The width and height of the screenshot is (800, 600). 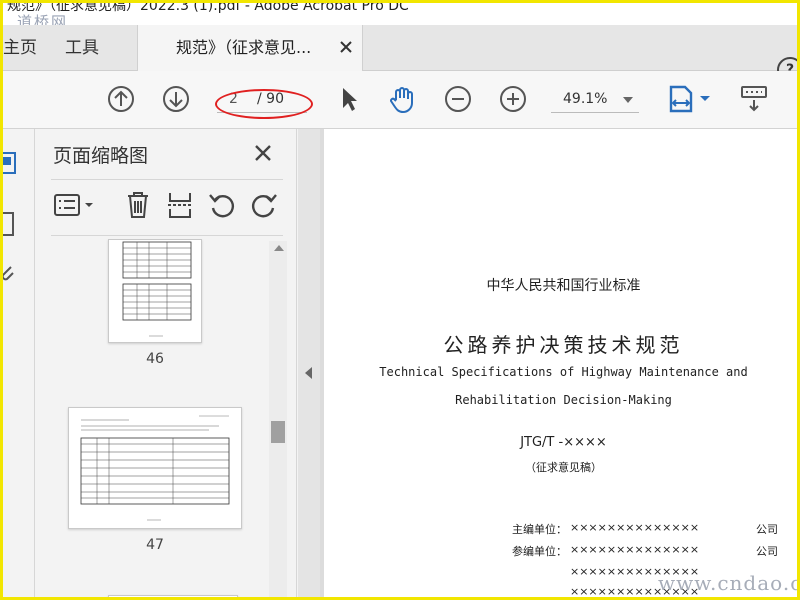 I want to click on rotate-left-icon, so click(x=222, y=205).